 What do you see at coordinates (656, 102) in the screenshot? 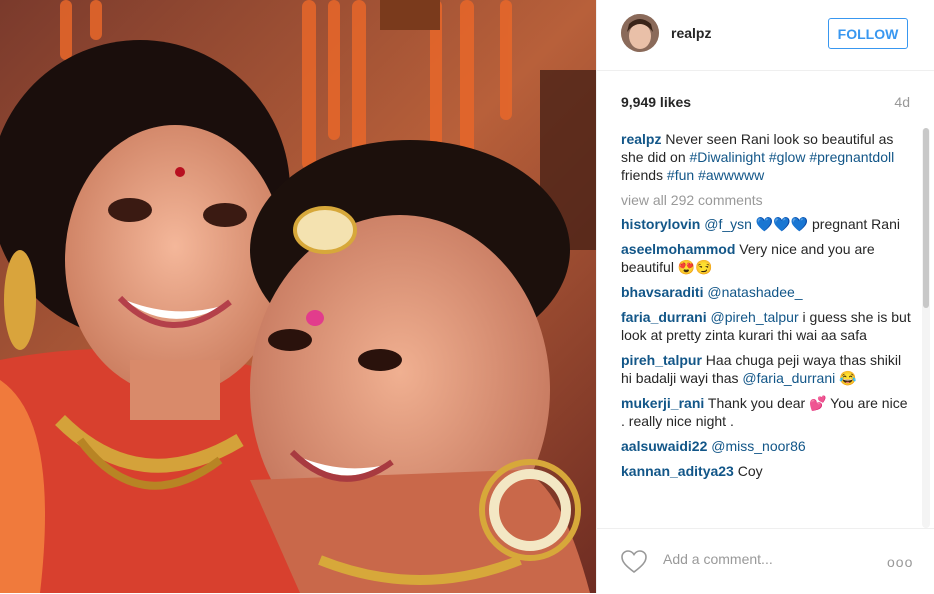
I see `likes-count: 9,949 likes` at bounding box center [656, 102].